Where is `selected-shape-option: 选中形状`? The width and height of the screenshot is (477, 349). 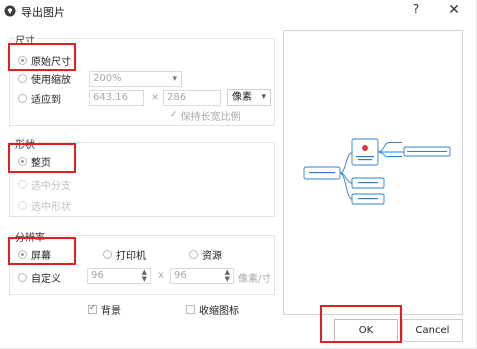 selected-shape-option: 选中形状 is located at coordinates (44, 205).